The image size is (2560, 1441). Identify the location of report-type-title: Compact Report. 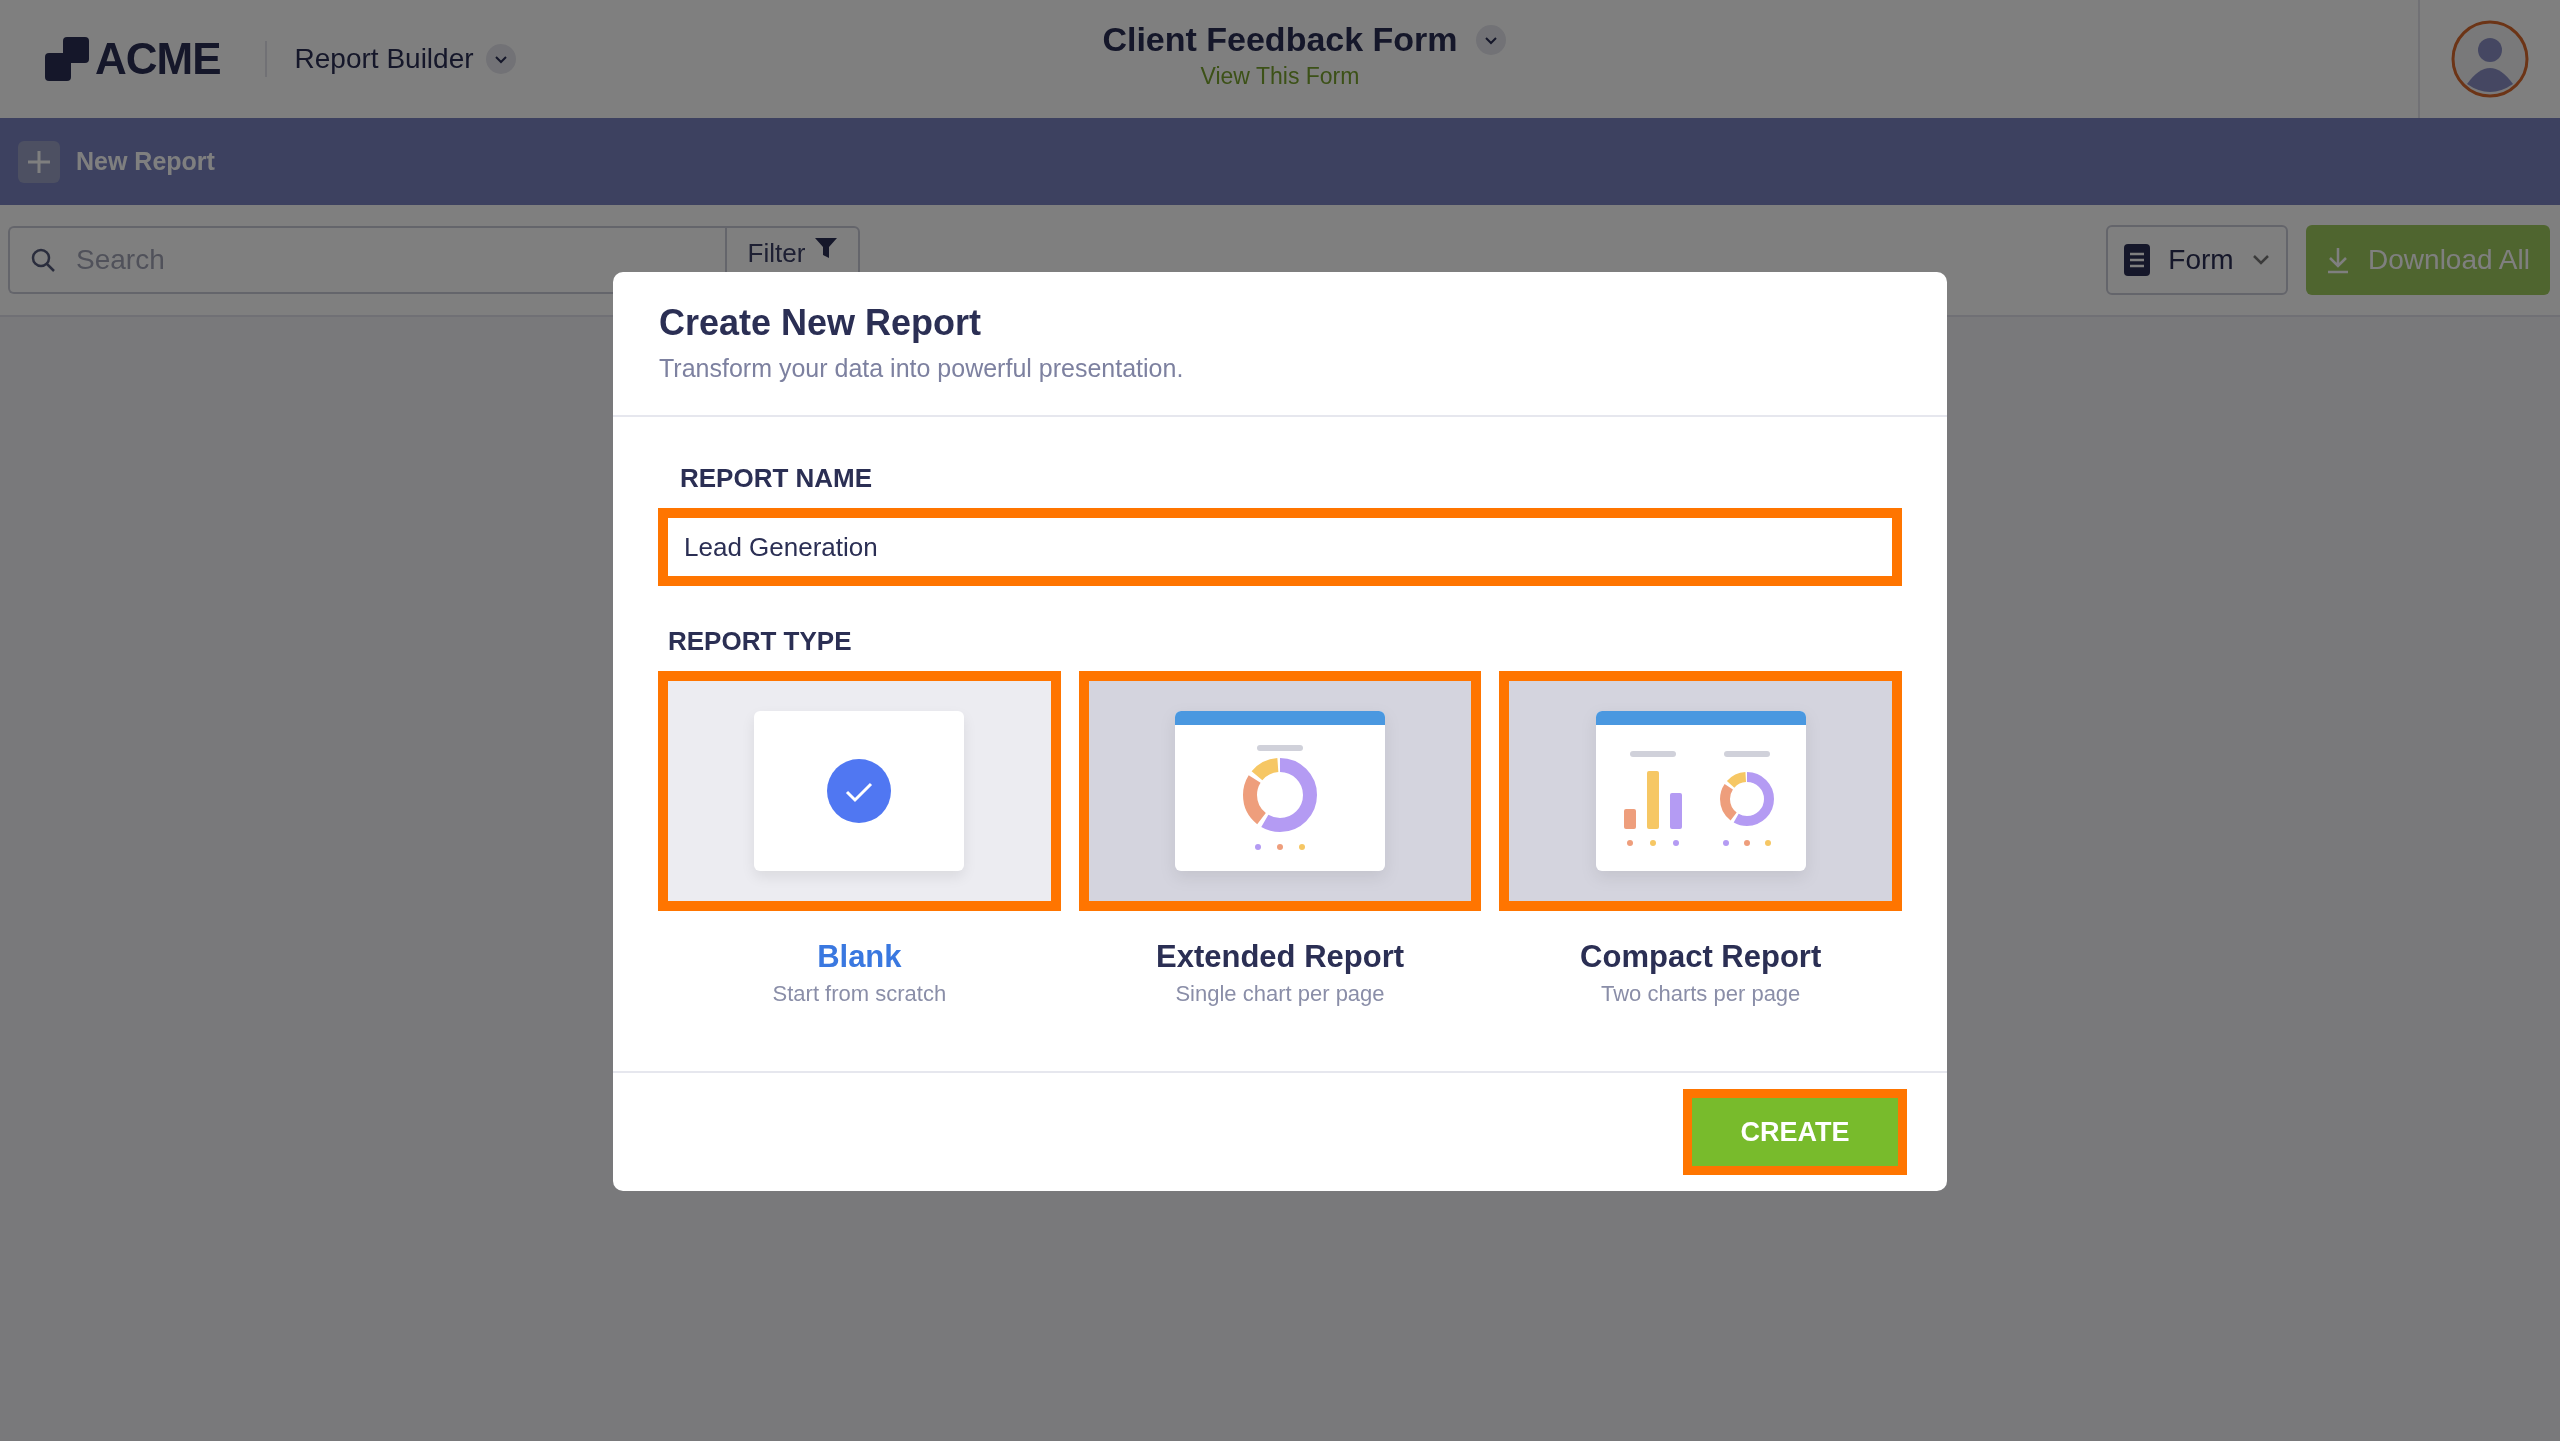
(1701, 957).